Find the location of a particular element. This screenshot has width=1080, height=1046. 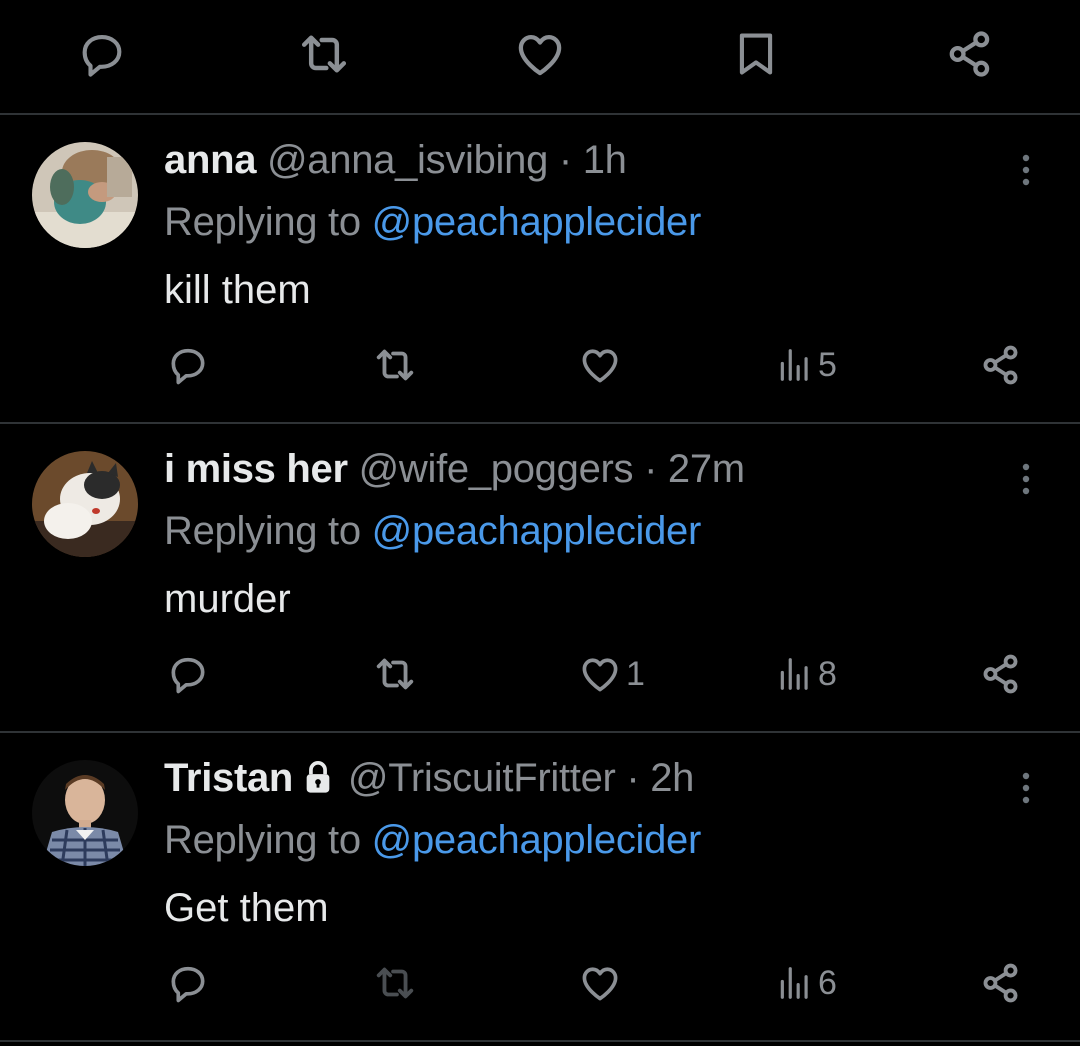

tweet-header: Tristan @TriscuitFritter · 2h is located at coordinates (429, 778).